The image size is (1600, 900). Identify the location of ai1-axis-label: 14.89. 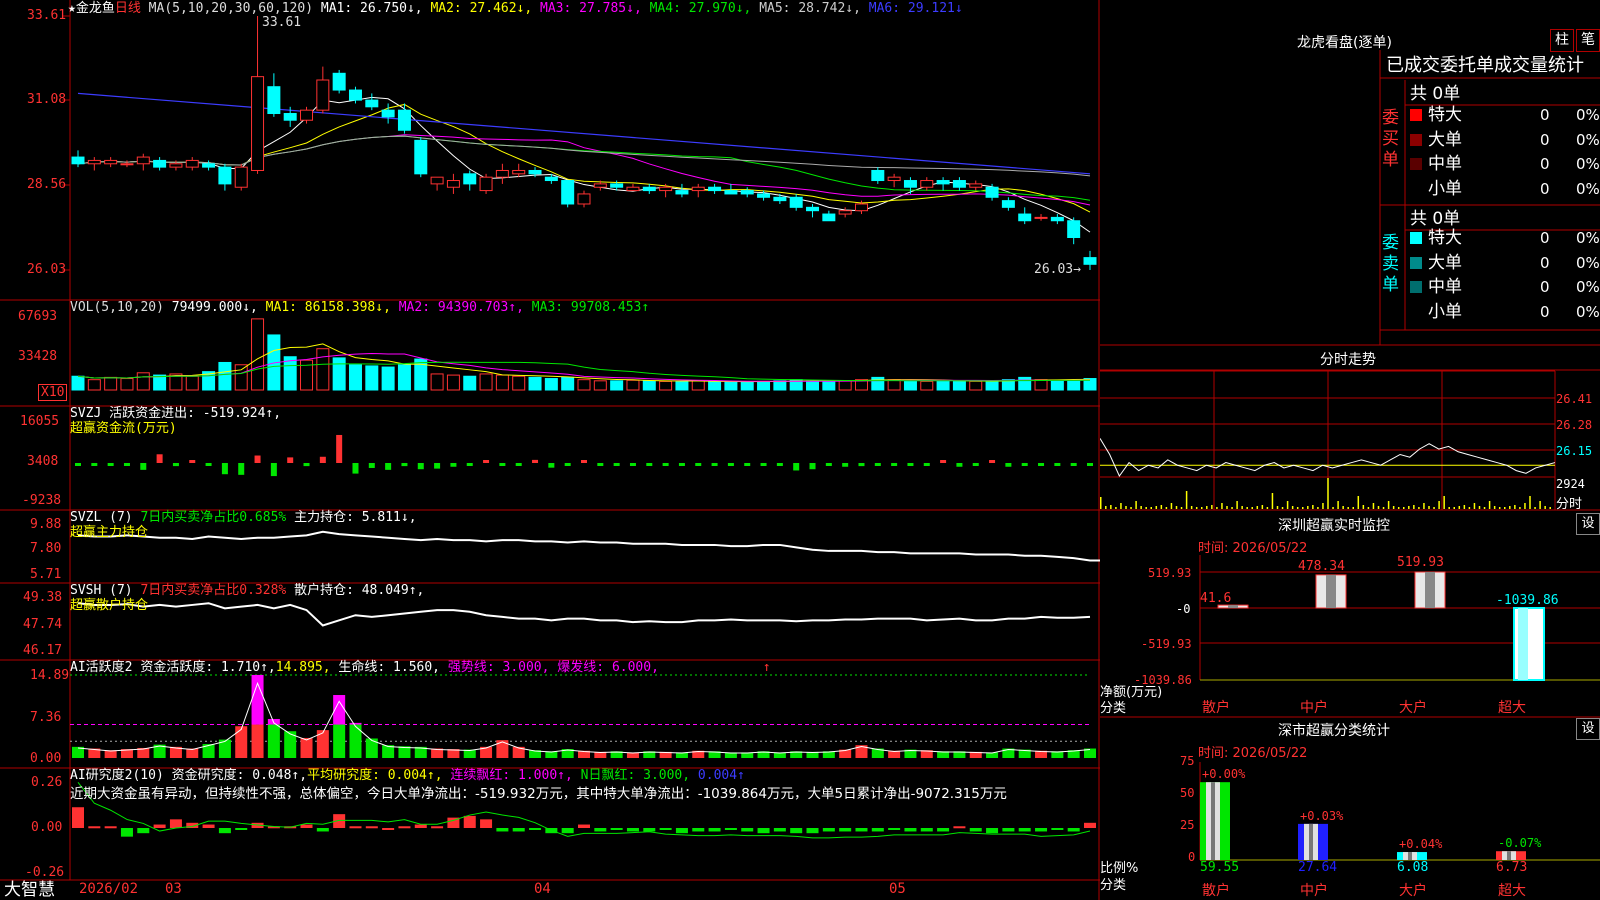
(50, 675).